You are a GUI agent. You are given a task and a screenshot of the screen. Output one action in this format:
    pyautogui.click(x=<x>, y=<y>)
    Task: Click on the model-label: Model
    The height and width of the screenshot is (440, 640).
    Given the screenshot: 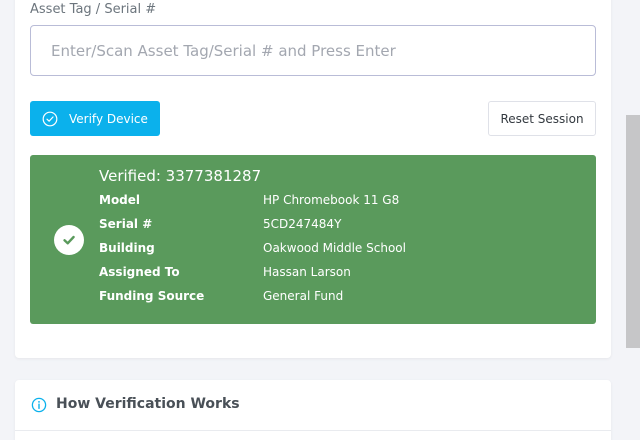 What is the action you would take?
    pyautogui.click(x=120, y=200)
    